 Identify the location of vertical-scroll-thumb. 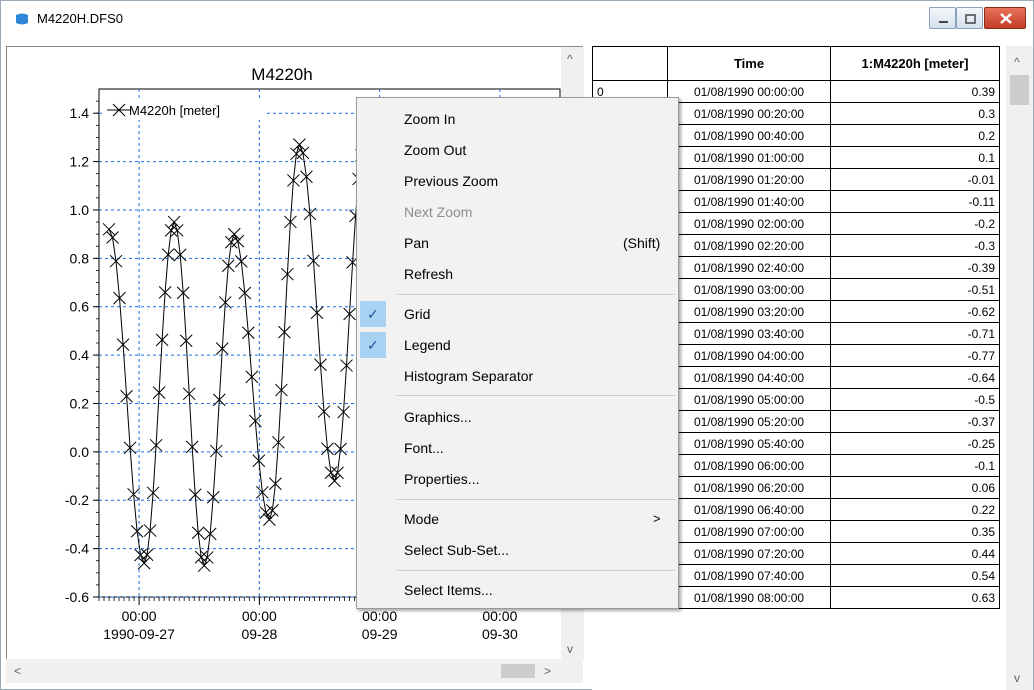
(1019, 90).